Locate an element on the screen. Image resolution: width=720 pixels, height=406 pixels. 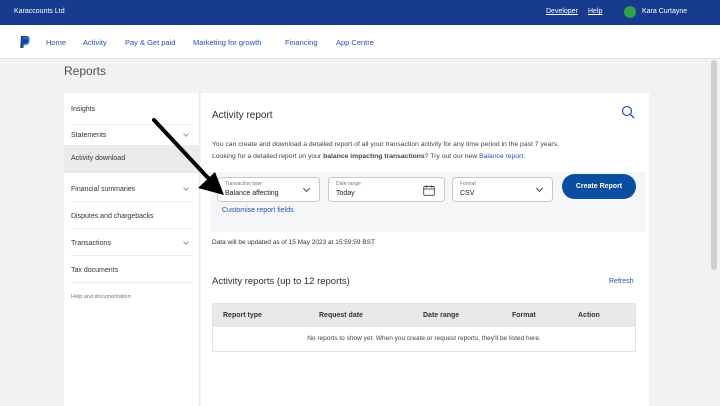
field-label: Format is located at coordinates (468, 184).